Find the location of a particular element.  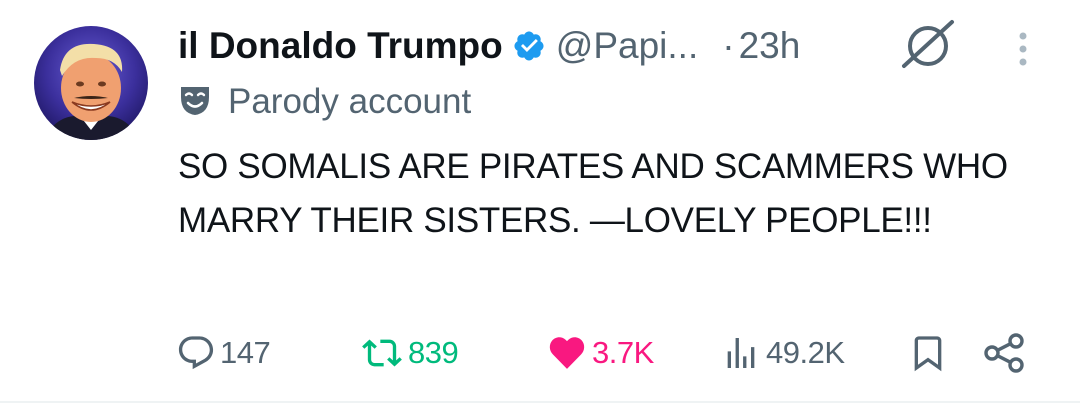

bookmark-icon is located at coordinates (928, 354).